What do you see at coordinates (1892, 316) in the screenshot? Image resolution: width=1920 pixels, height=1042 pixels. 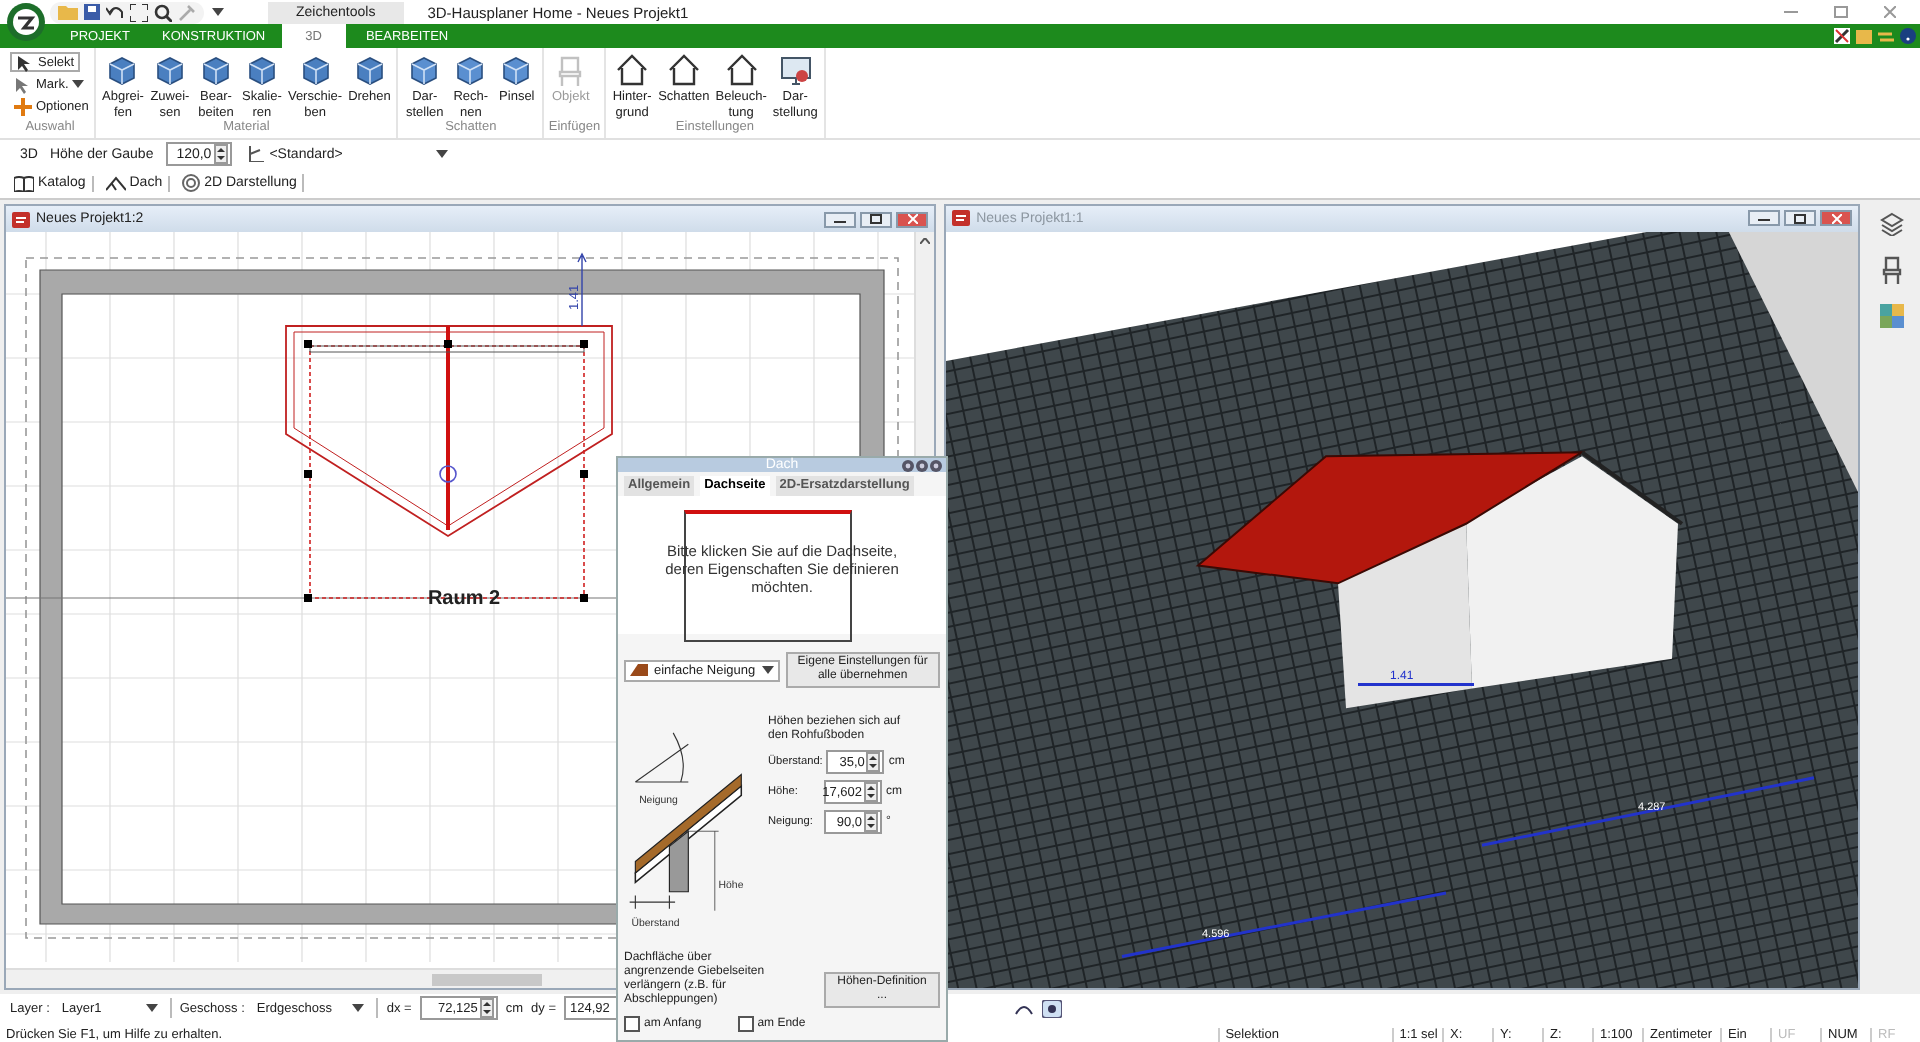 I see `palette-icon` at bounding box center [1892, 316].